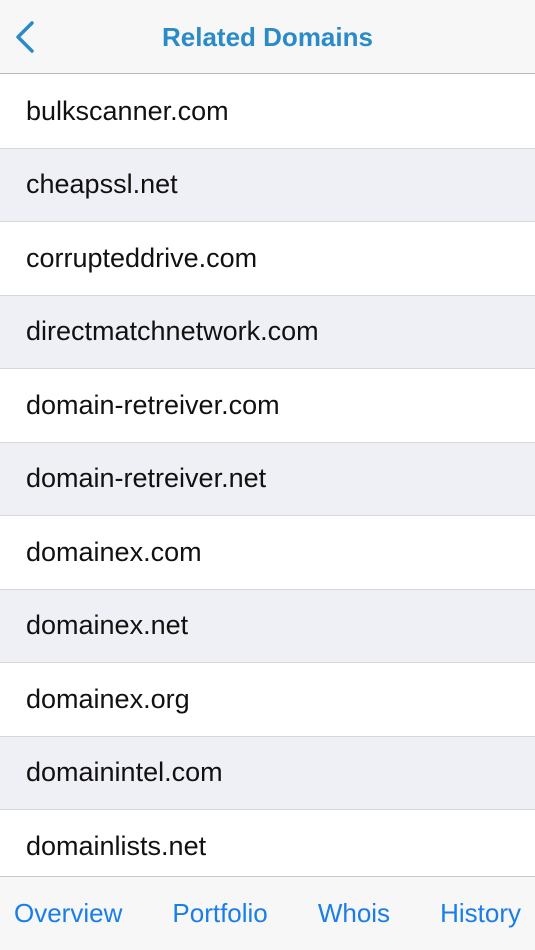 The width and height of the screenshot is (535, 950). I want to click on chevron-left-icon, so click(25, 37).